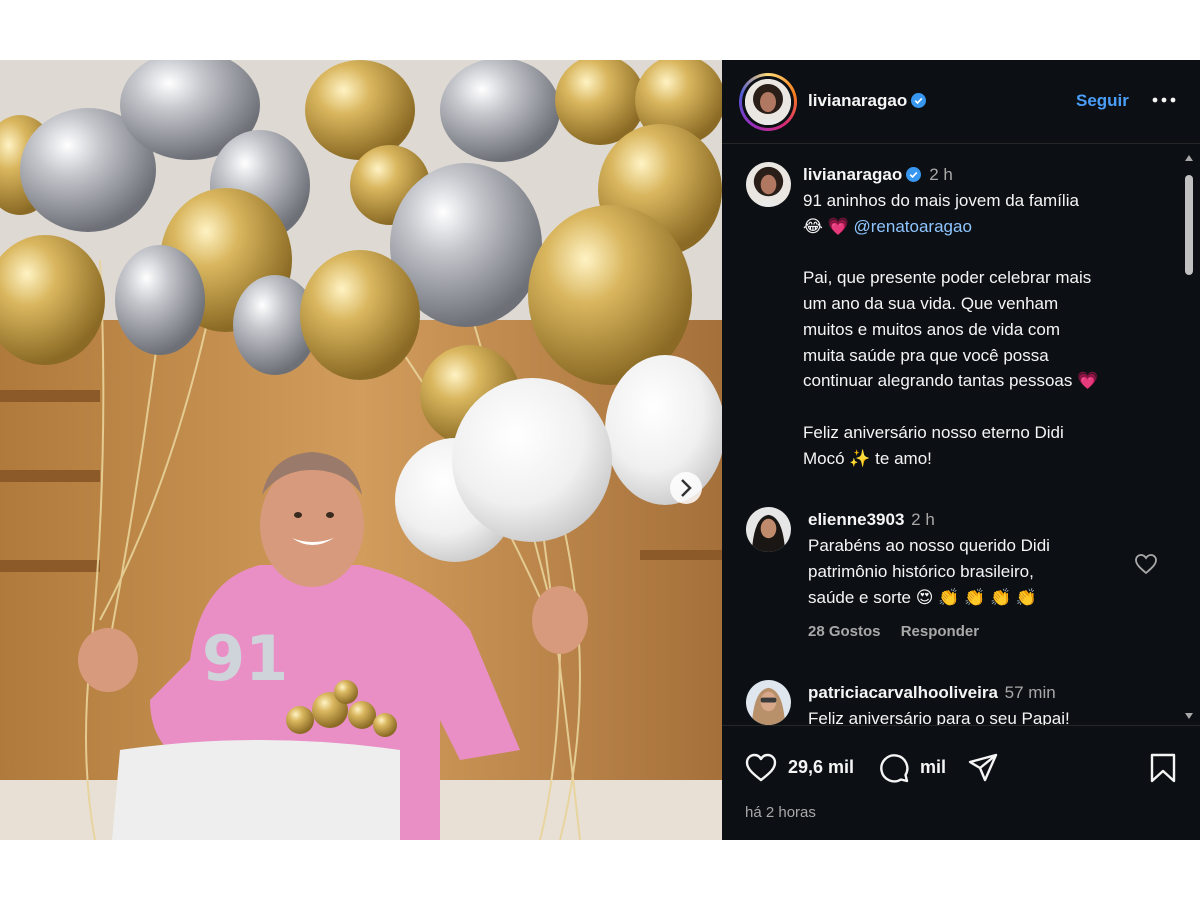 This screenshot has height=900, width=1200. I want to click on caption-line: 91 aninhos do mais jovem da família, so click(941, 200).